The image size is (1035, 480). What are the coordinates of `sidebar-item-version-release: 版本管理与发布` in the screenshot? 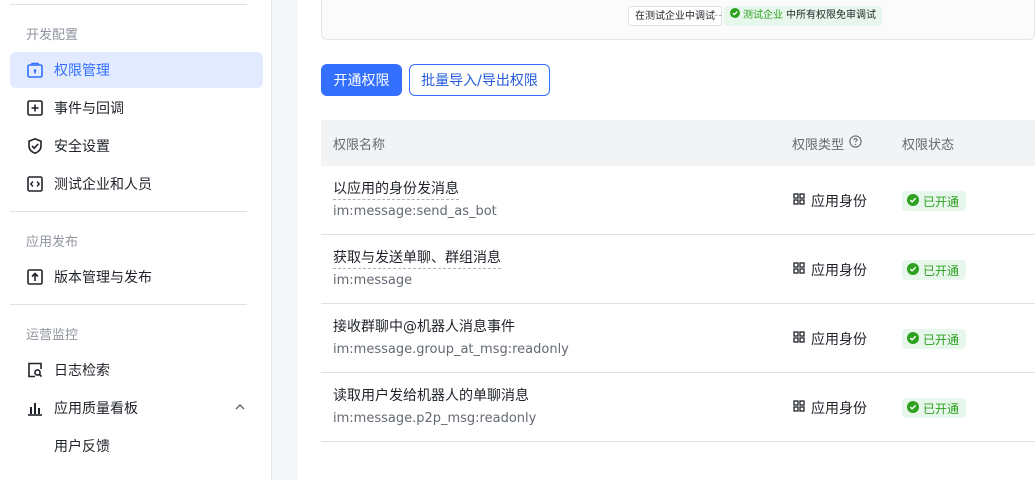 It's located at (136, 277).